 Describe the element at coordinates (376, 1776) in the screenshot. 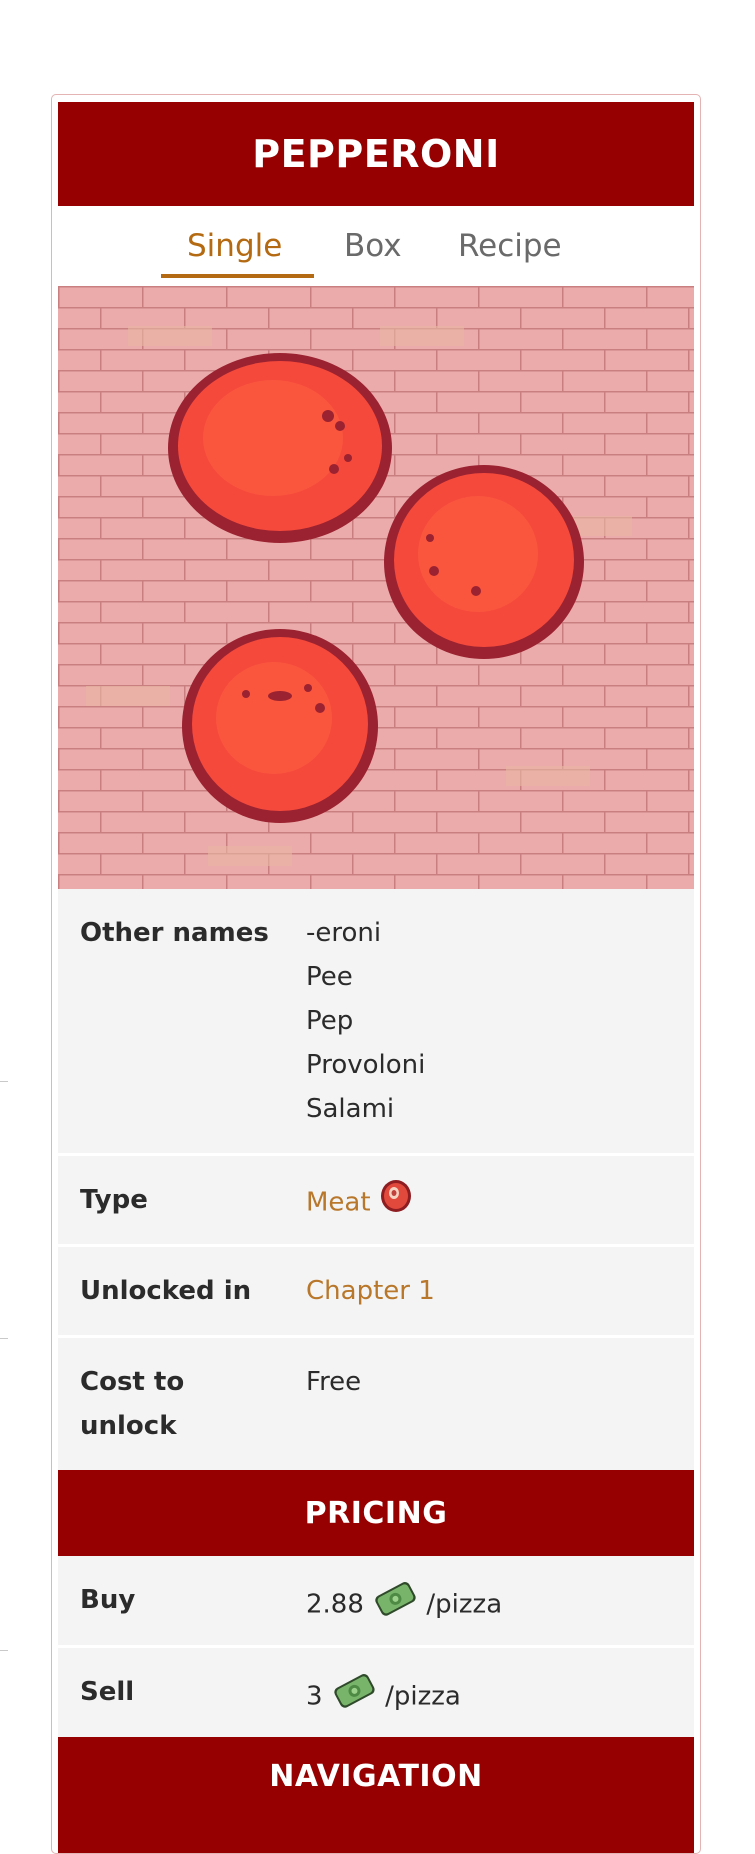

I see `navigation-title: NAVIGATION` at that location.